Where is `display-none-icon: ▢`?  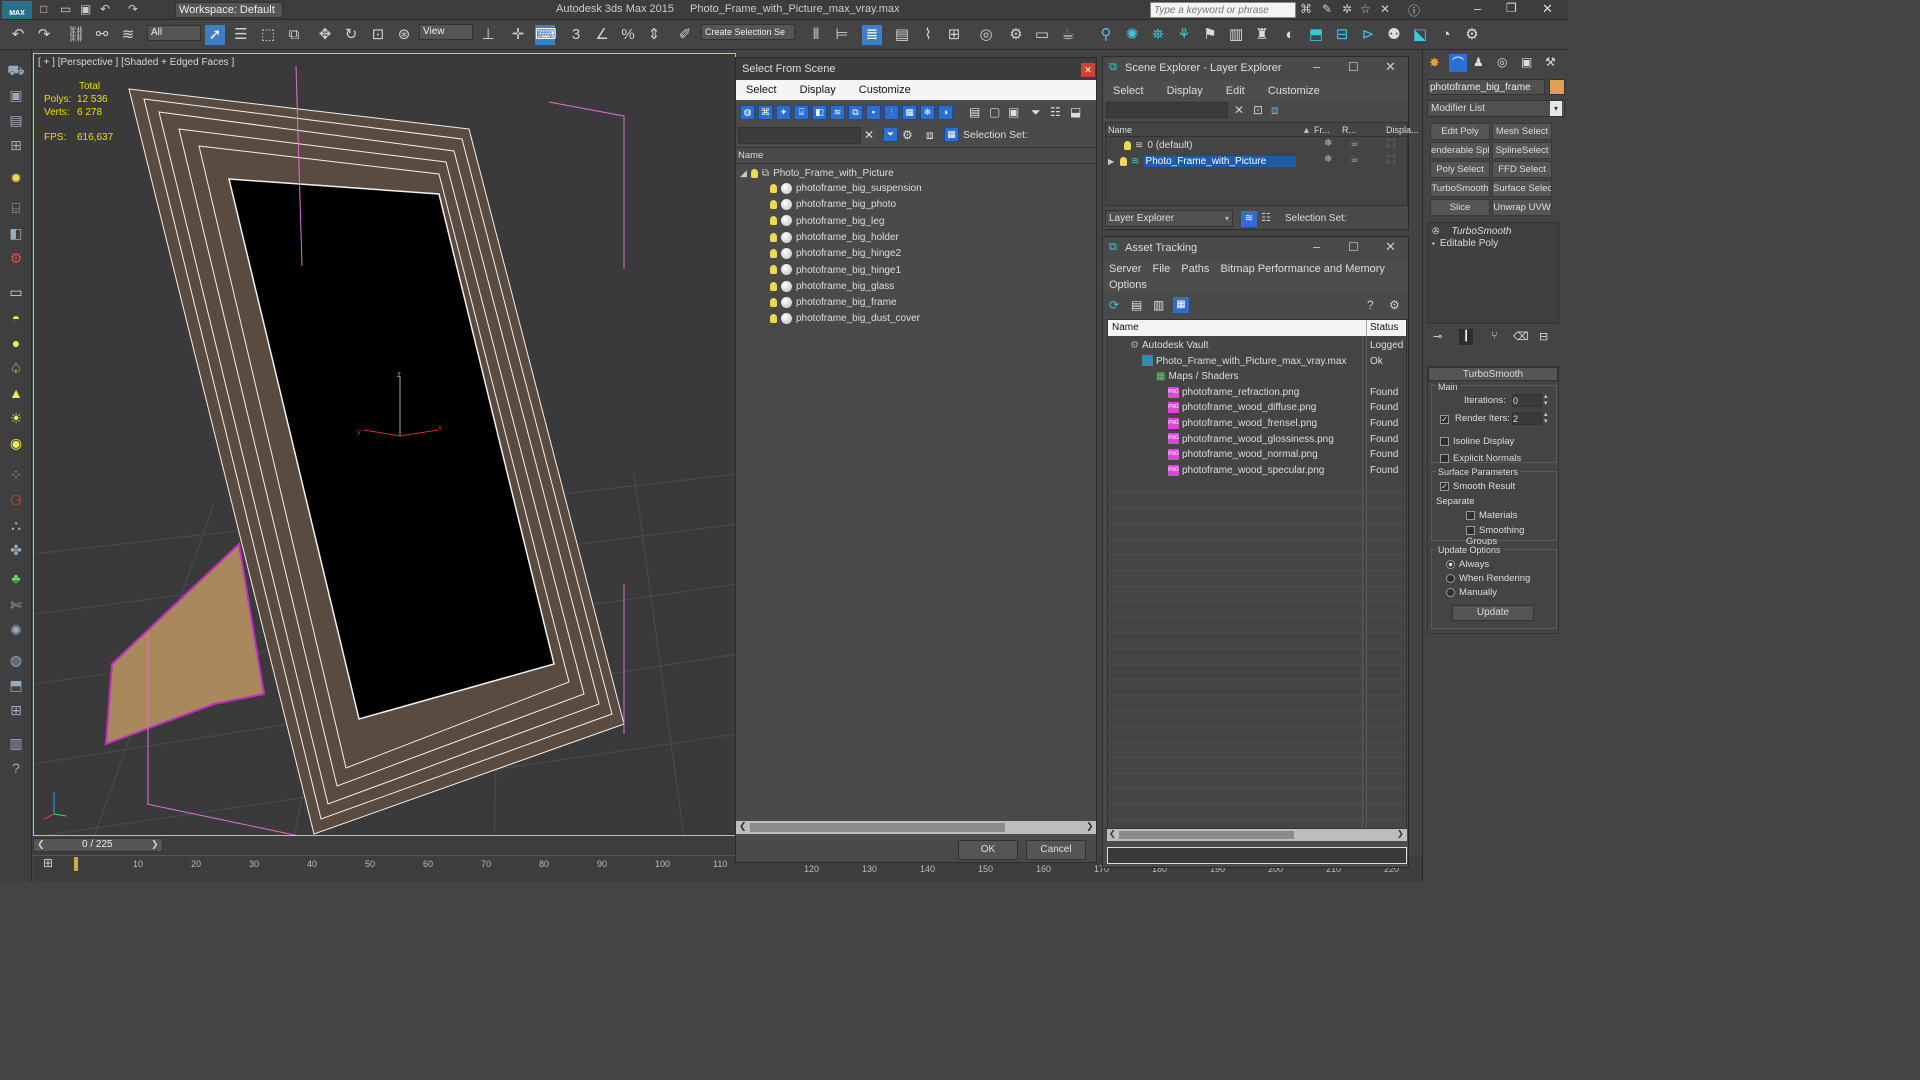
display-none-icon: ▢ is located at coordinates (994, 112).